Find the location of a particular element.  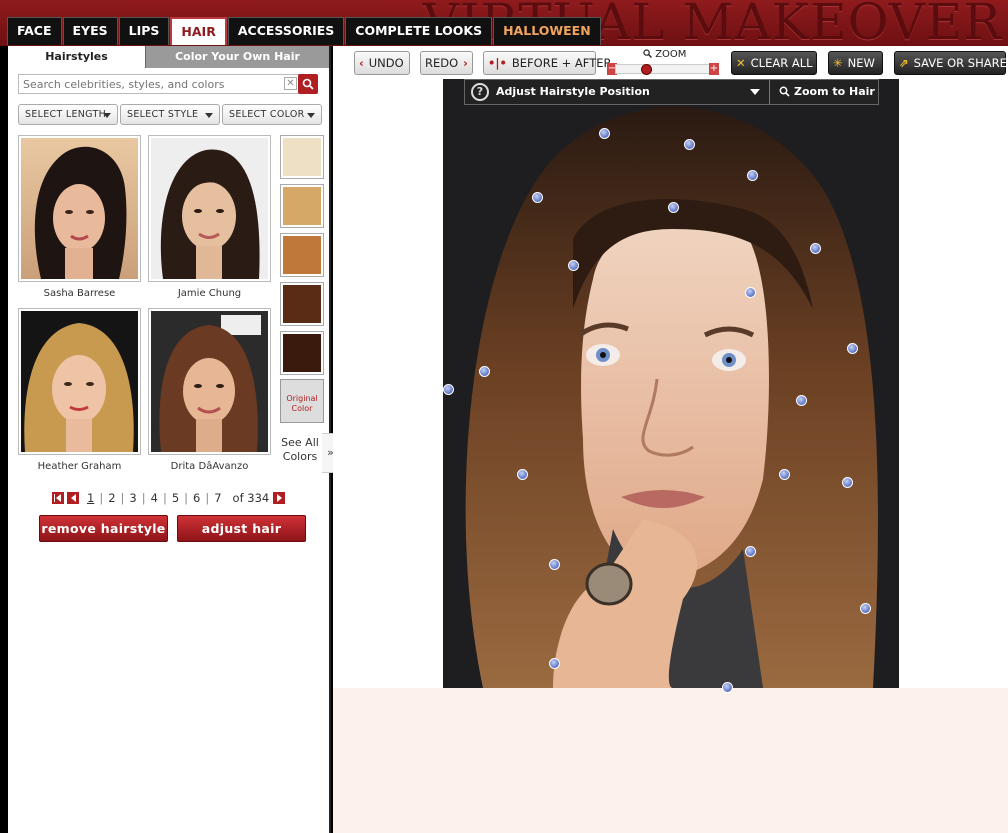

panel-subtabs: Hairstyles Color Your Own Hair is located at coordinates (168, 57).